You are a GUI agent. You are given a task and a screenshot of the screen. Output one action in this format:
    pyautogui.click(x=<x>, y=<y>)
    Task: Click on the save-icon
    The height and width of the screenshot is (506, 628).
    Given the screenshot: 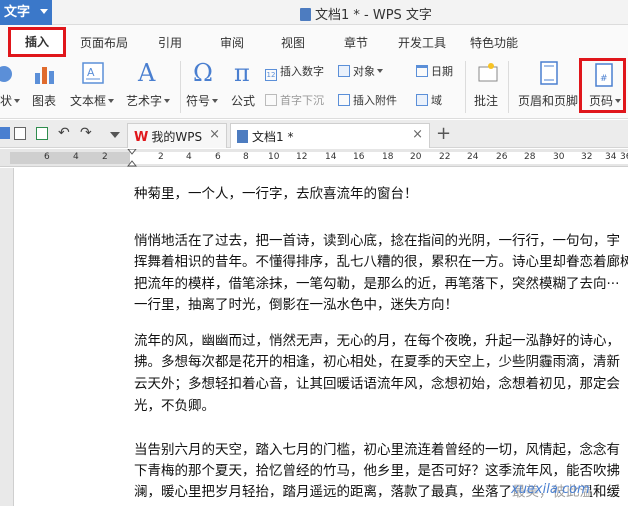 What is the action you would take?
    pyautogui.click(x=5, y=133)
    